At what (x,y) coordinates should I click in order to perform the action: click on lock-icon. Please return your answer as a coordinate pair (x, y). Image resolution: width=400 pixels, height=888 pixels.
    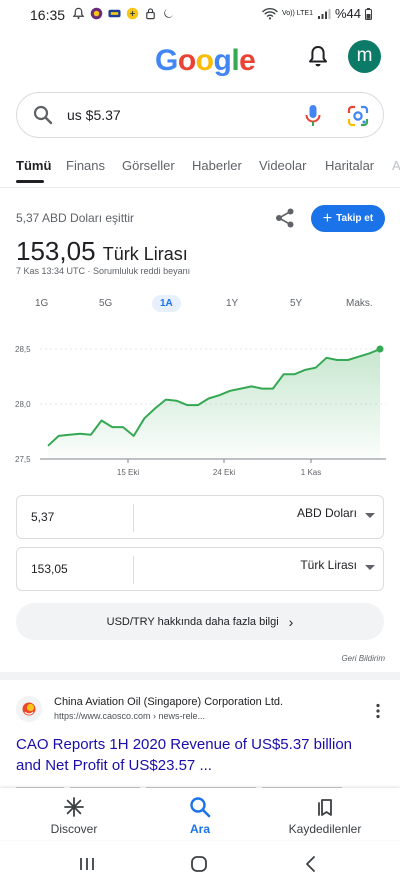
    Looking at the image, I should click on (150, 14).